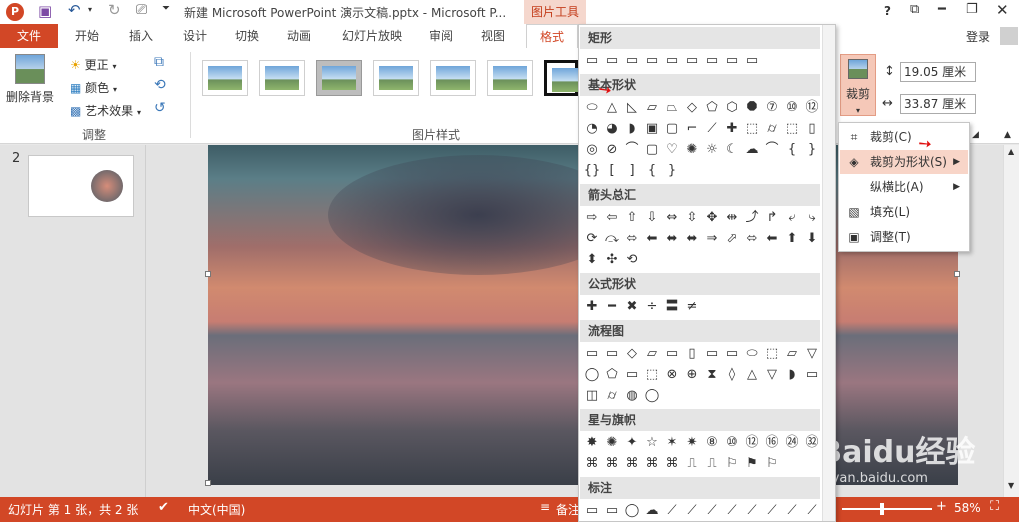 Image resolution: width=1019 pixels, height=522 pixels. What do you see at coordinates (632, 108) in the screenshot?
I see `shape-option: ◺` at bounding box center [632, 108].